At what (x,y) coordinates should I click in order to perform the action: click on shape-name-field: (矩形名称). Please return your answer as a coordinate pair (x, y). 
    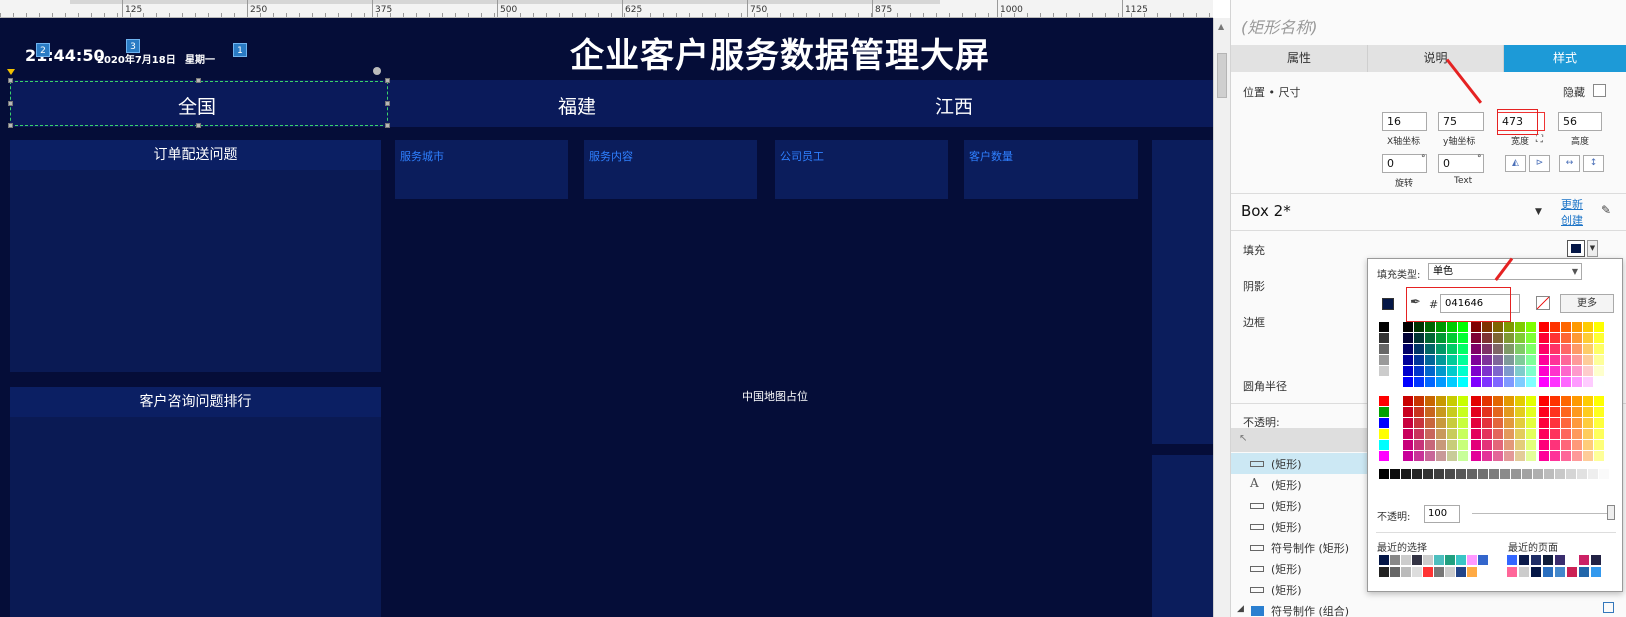
    Looking at the image, I should click on (1279, 26).